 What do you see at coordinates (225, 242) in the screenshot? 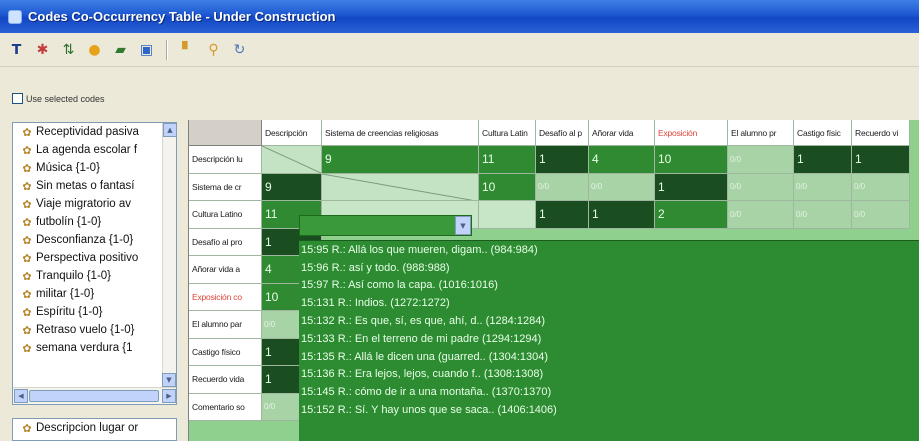
I see `row-header: Desafío al pro` at bounding box center [225, 242].